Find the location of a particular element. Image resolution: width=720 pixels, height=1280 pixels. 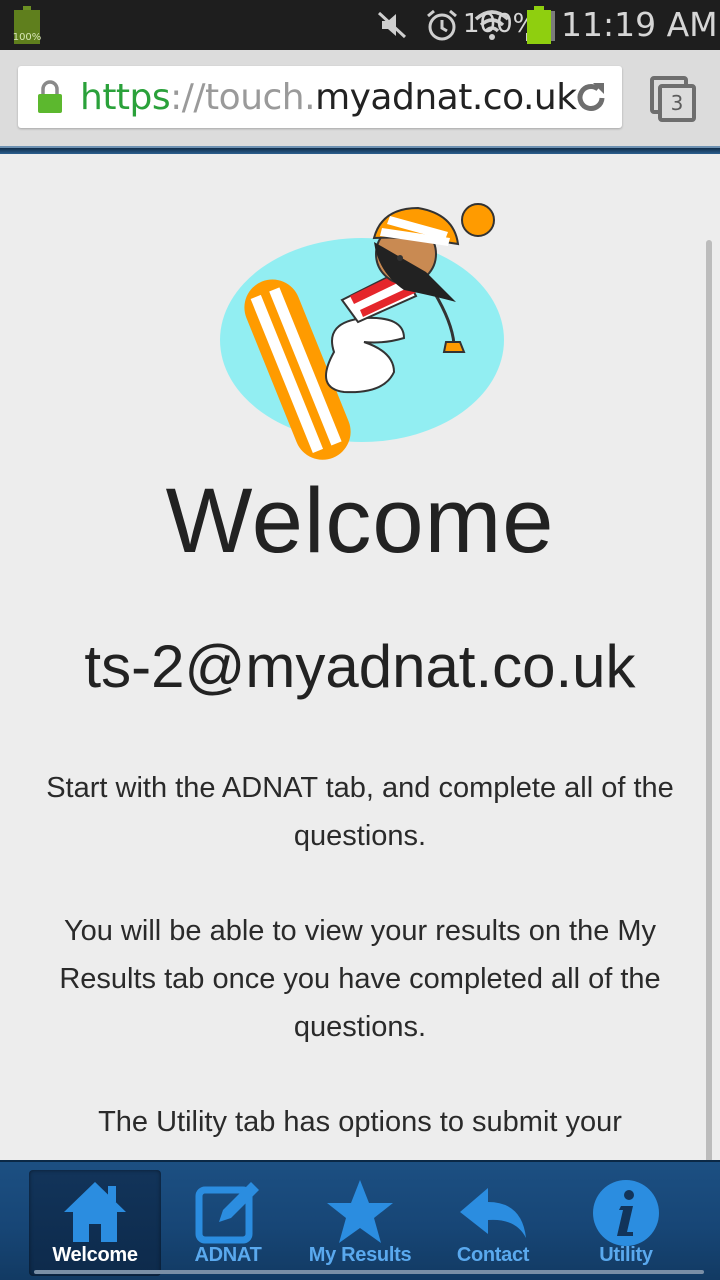

url-text: https://touch.myadnat.co.uk is located at coordinates (328, 97).